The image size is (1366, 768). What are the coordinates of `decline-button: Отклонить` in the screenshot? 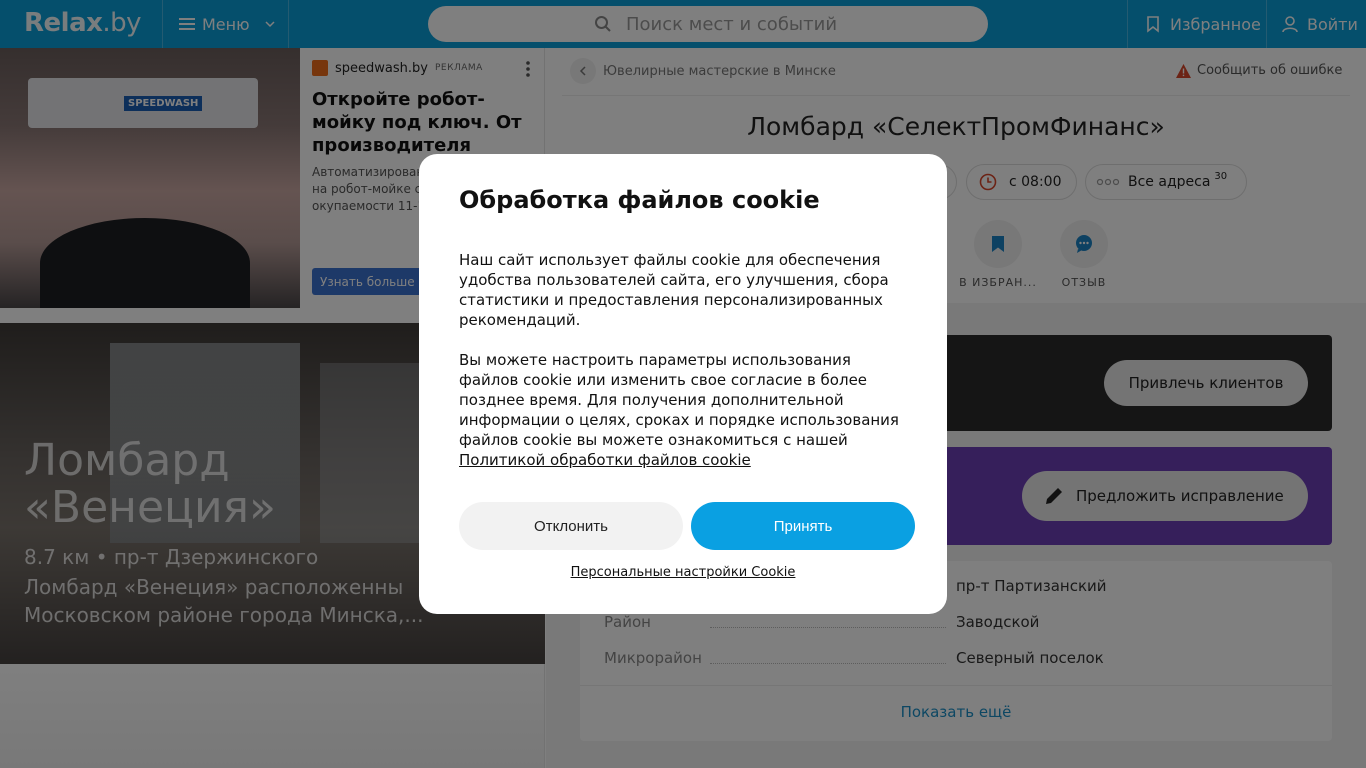 It's located at (571, 526).